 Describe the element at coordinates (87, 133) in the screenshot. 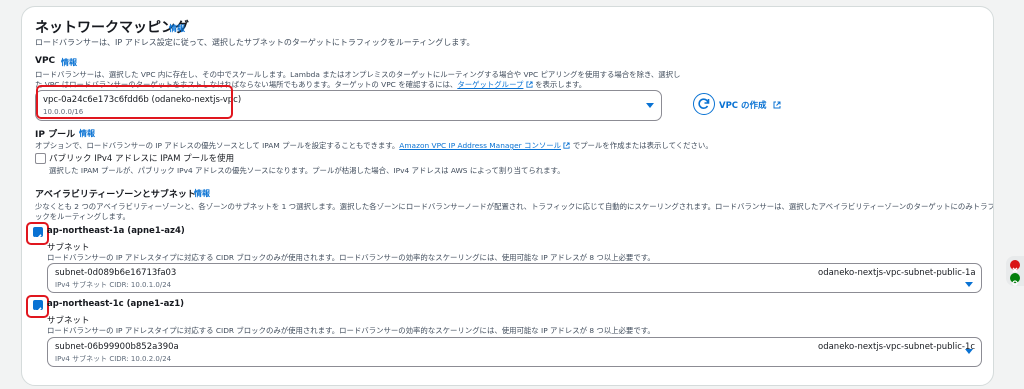

I see `ip-pool-info-link: 情報` at that location.